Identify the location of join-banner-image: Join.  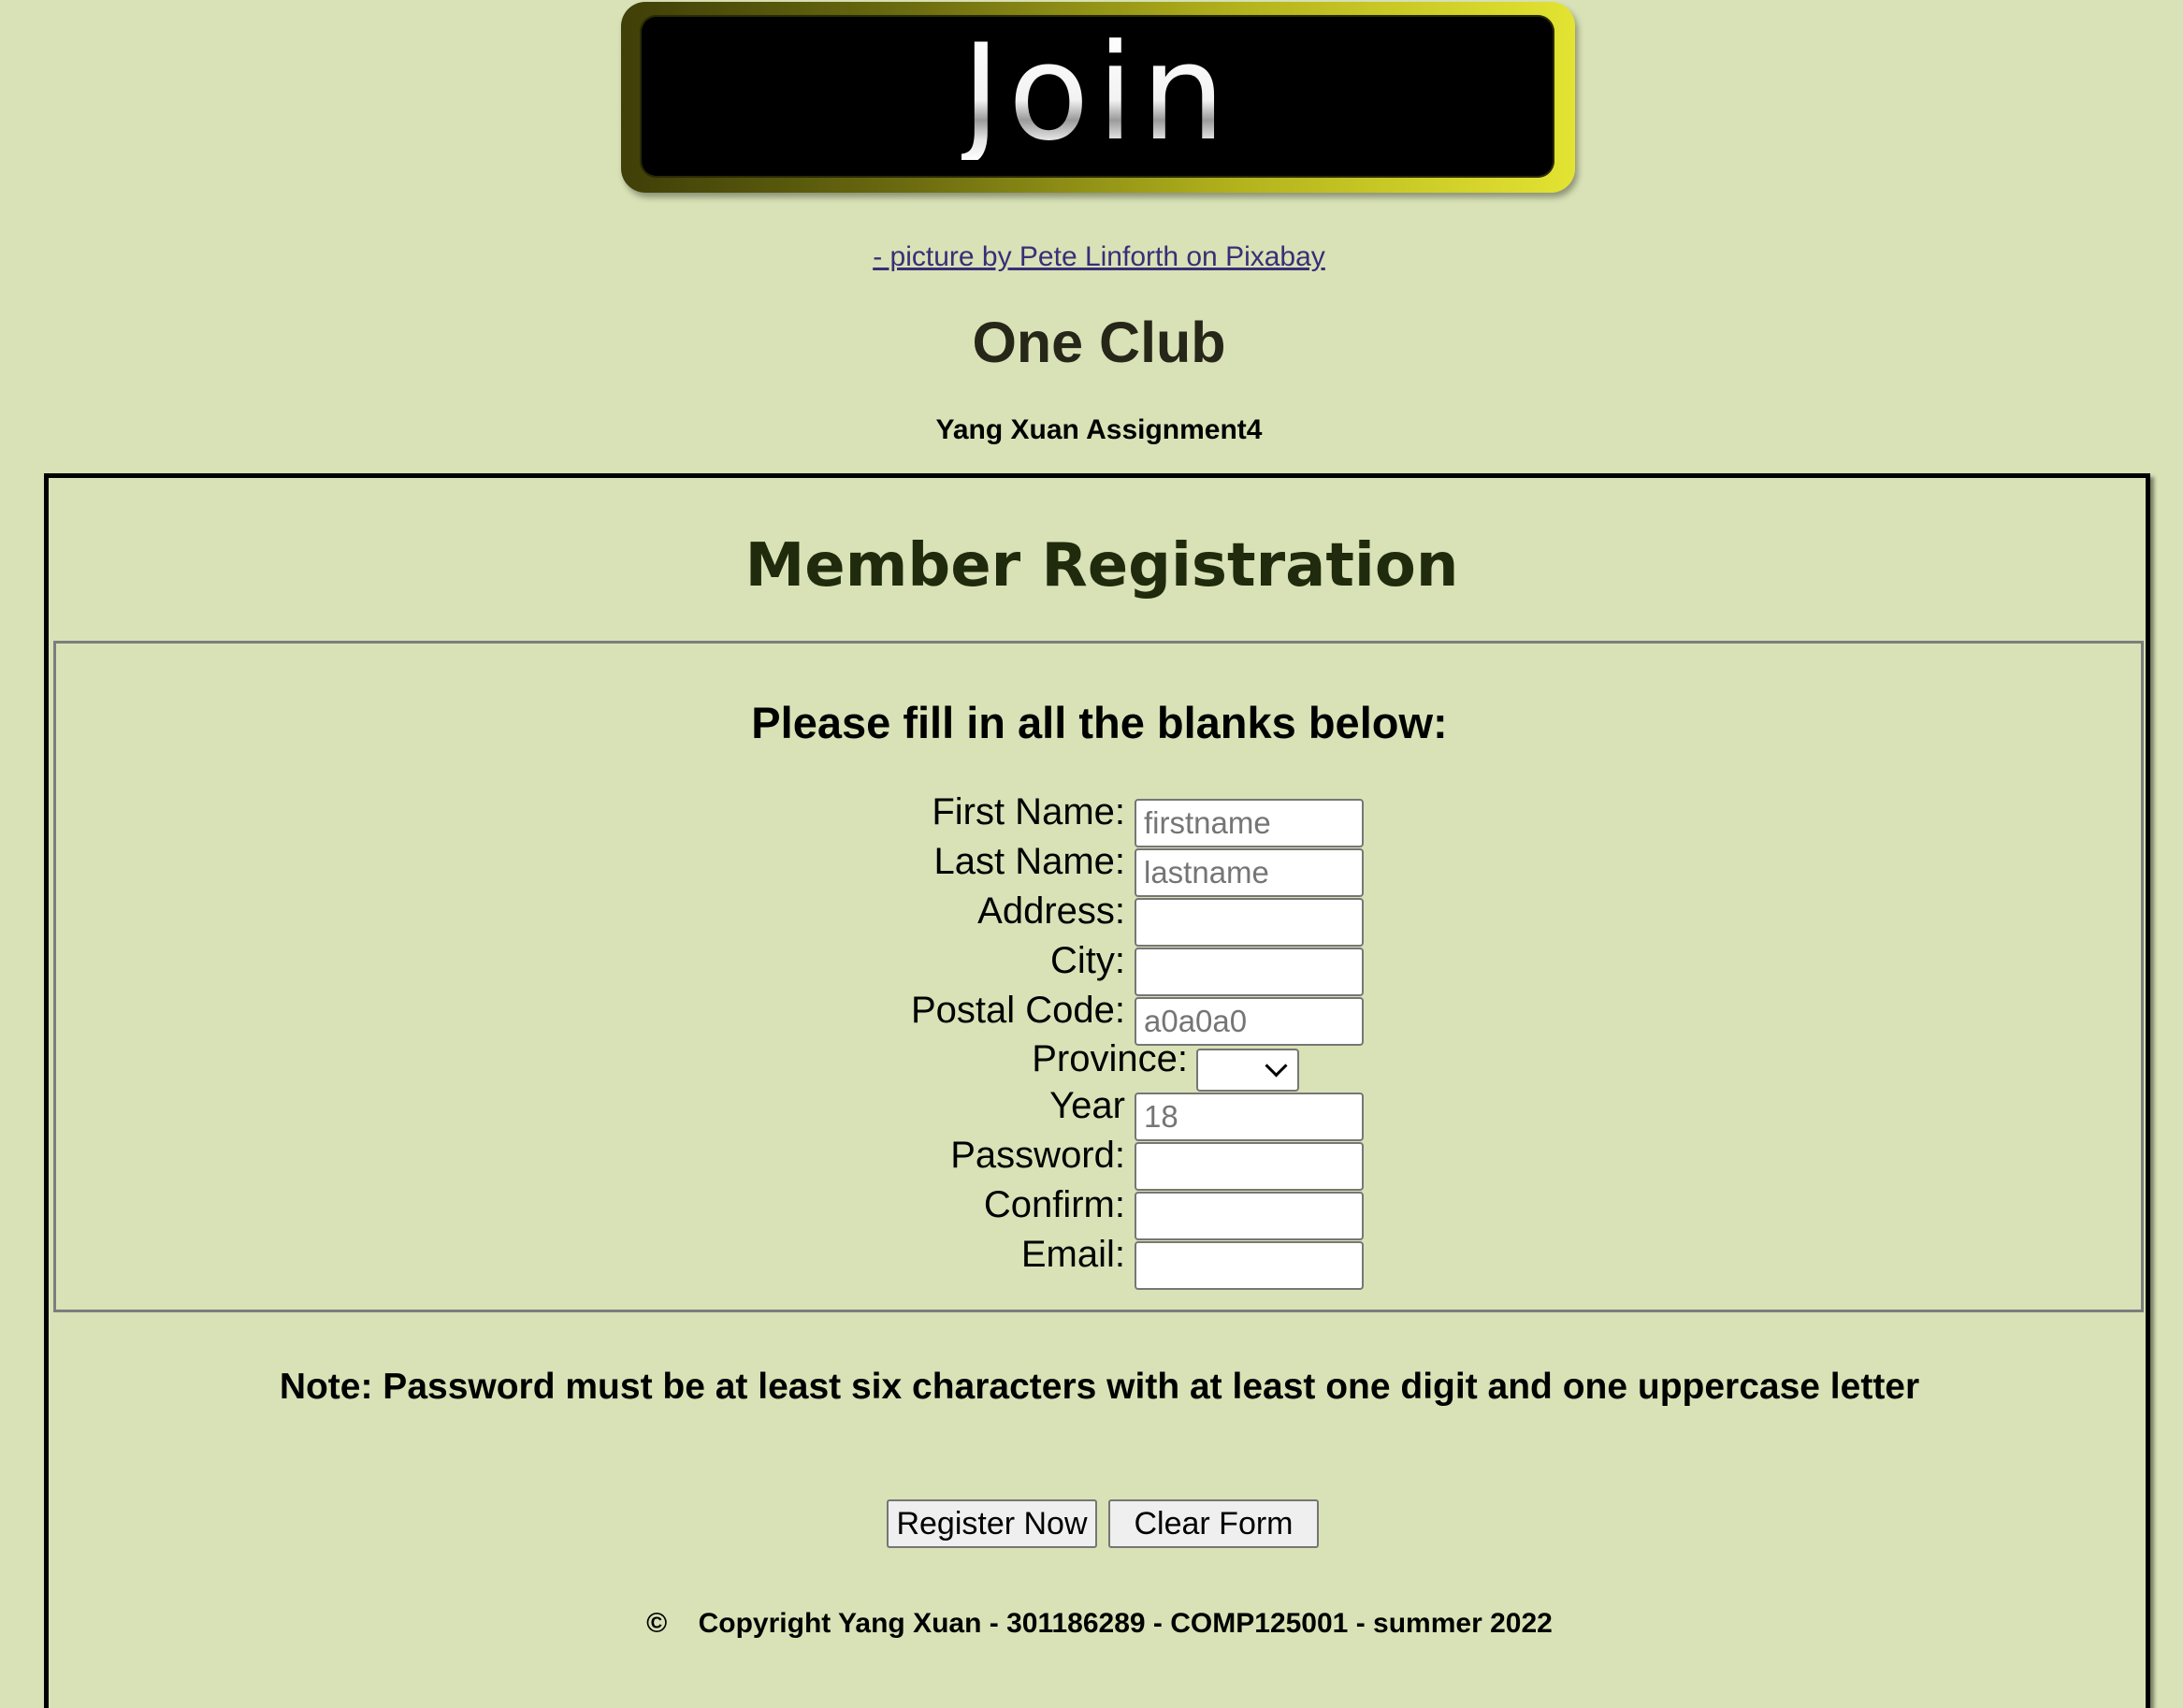
(1098, 97).